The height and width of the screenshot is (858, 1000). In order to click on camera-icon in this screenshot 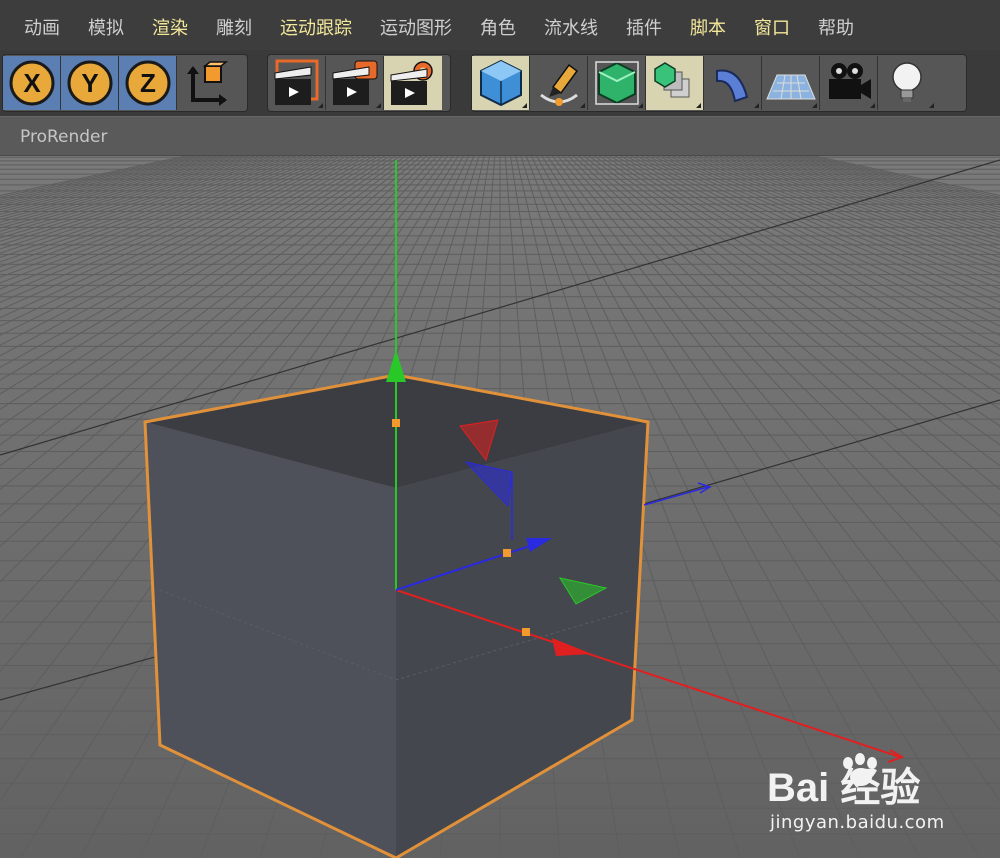, I will do `click(849, 81)`.